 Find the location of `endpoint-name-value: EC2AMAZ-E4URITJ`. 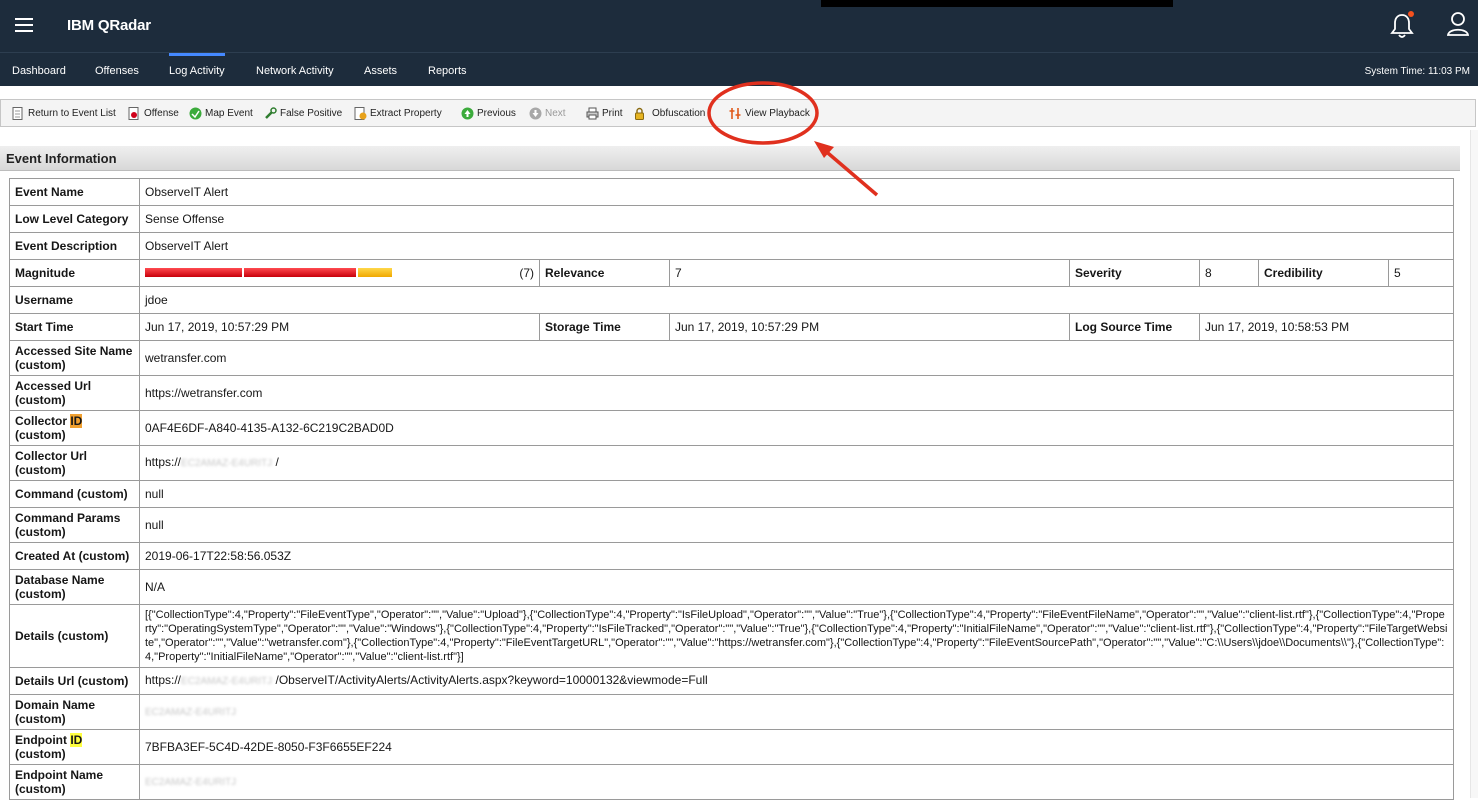

endpoint-name-value: EC2AMAZ-E4URITJ is located at coordinates (796, 782).